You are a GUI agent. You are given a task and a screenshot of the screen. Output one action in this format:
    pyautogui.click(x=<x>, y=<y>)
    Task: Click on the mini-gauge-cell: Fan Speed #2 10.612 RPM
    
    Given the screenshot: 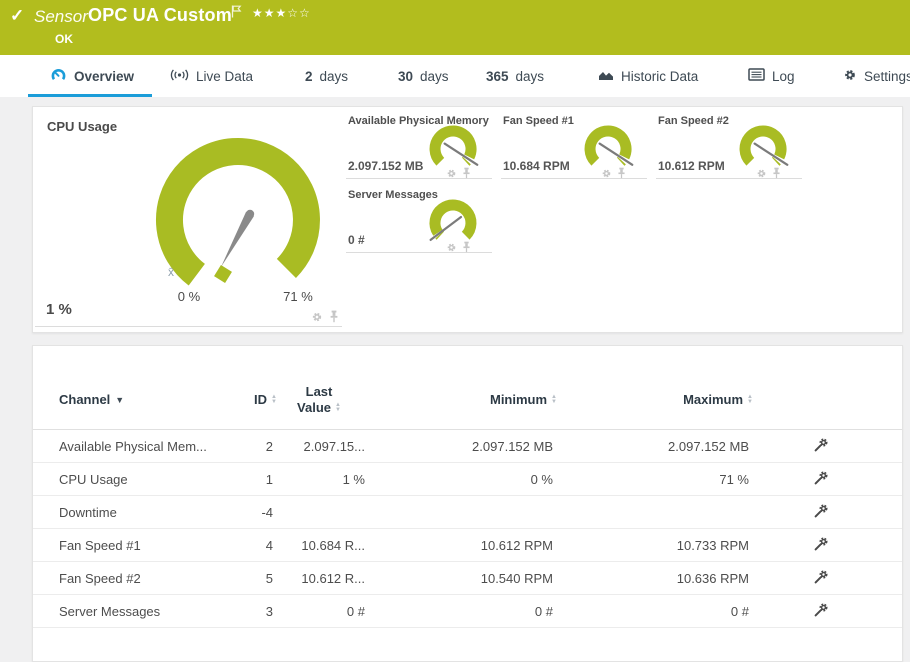 What is the action you would take?
    pyautogui.click(x=729, y=147)
    